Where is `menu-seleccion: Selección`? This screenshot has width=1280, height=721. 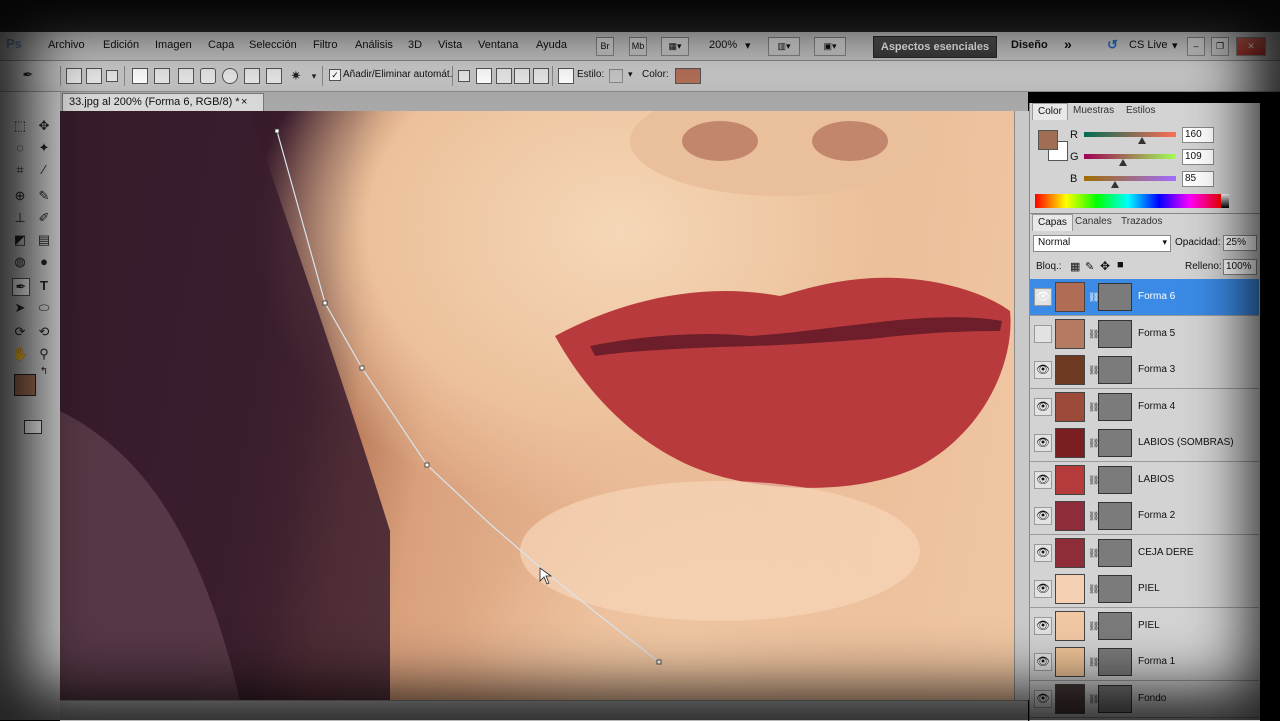
menu-seleccion: Selección is located at coordinates (273, 45).